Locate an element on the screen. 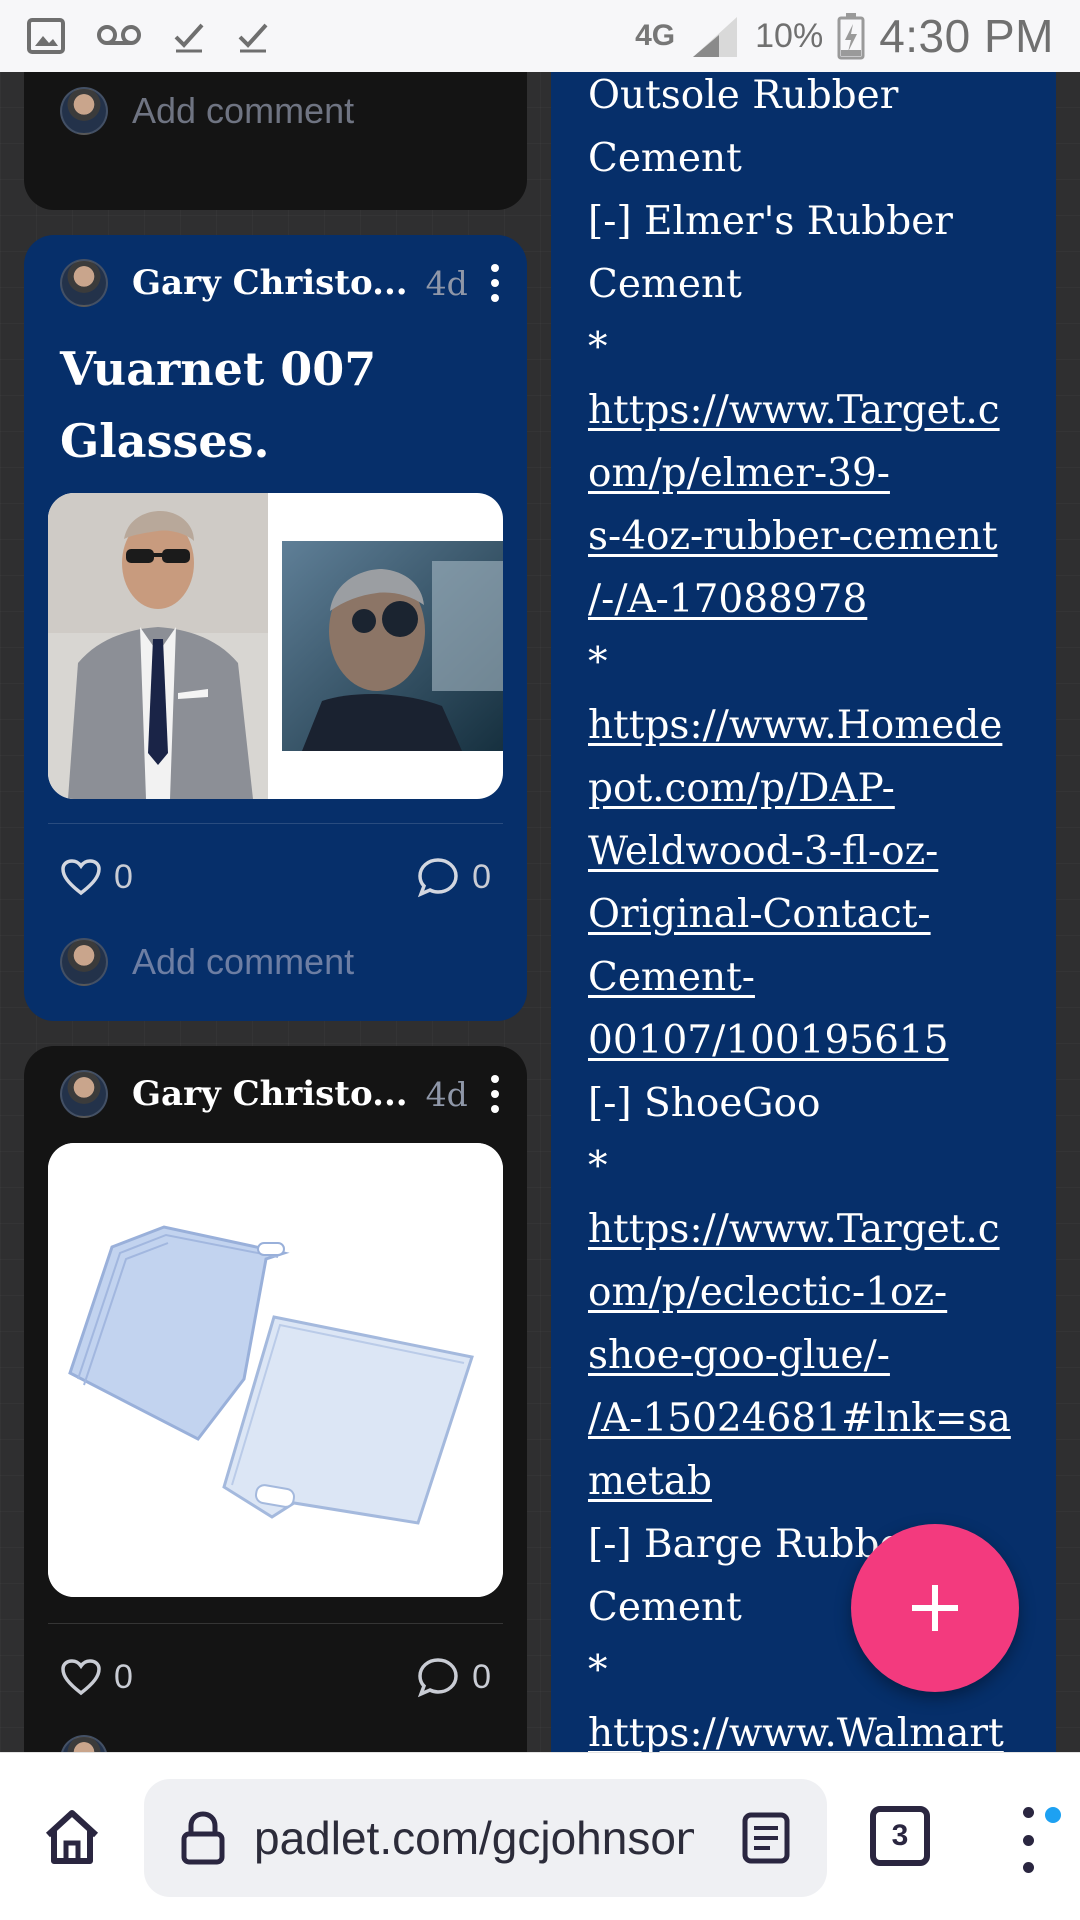  post-title-line: Glasses. is located at coordinates (165, 441).